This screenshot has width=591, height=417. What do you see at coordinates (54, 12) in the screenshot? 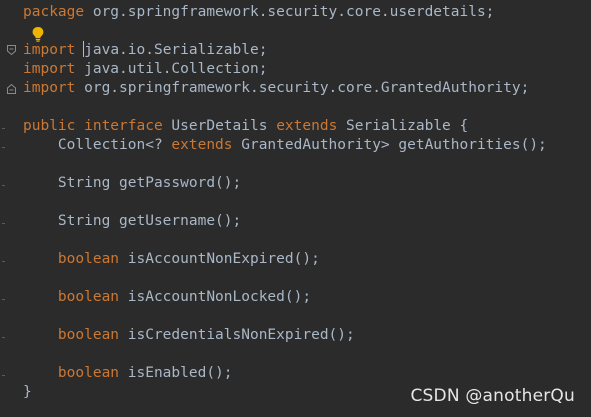
I see `code-keyword: package` at bounding box center [54, 12].